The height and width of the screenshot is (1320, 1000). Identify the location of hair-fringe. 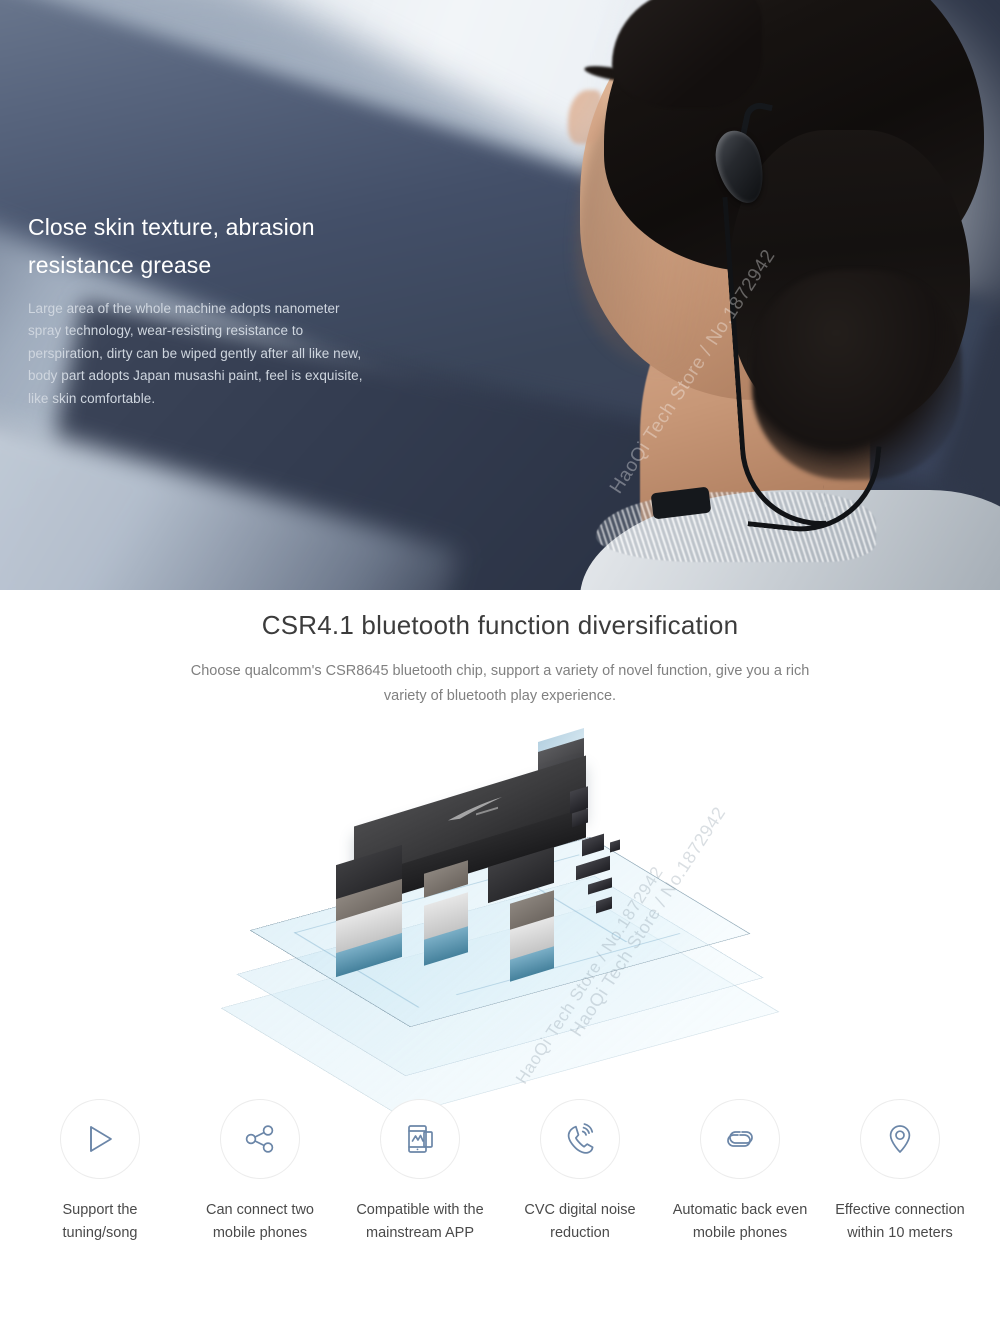
(687, 54).